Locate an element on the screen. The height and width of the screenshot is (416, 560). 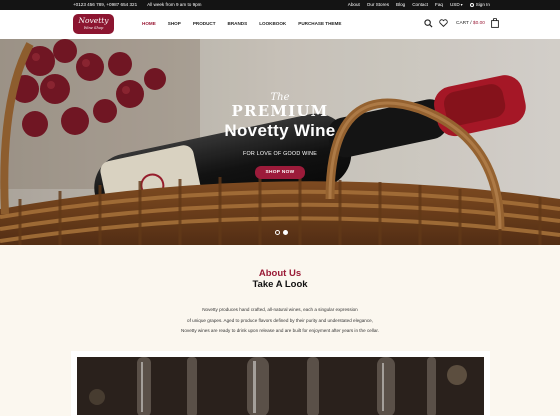
wine-glasses-image is located at coordinates (280, 386).